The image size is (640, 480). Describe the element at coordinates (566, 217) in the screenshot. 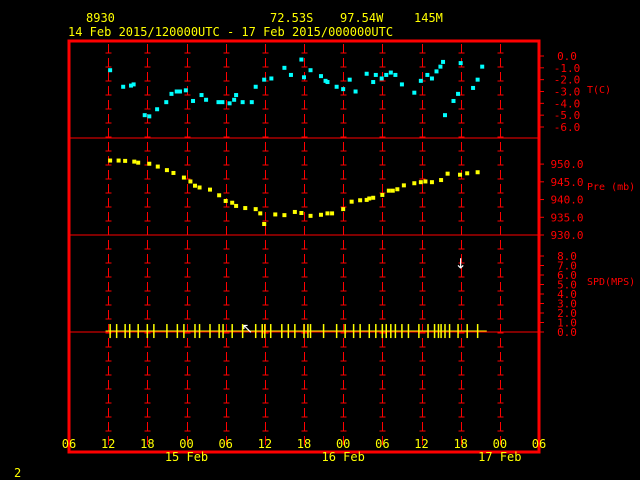

I see `y-tick-label: 935.0` at that location.